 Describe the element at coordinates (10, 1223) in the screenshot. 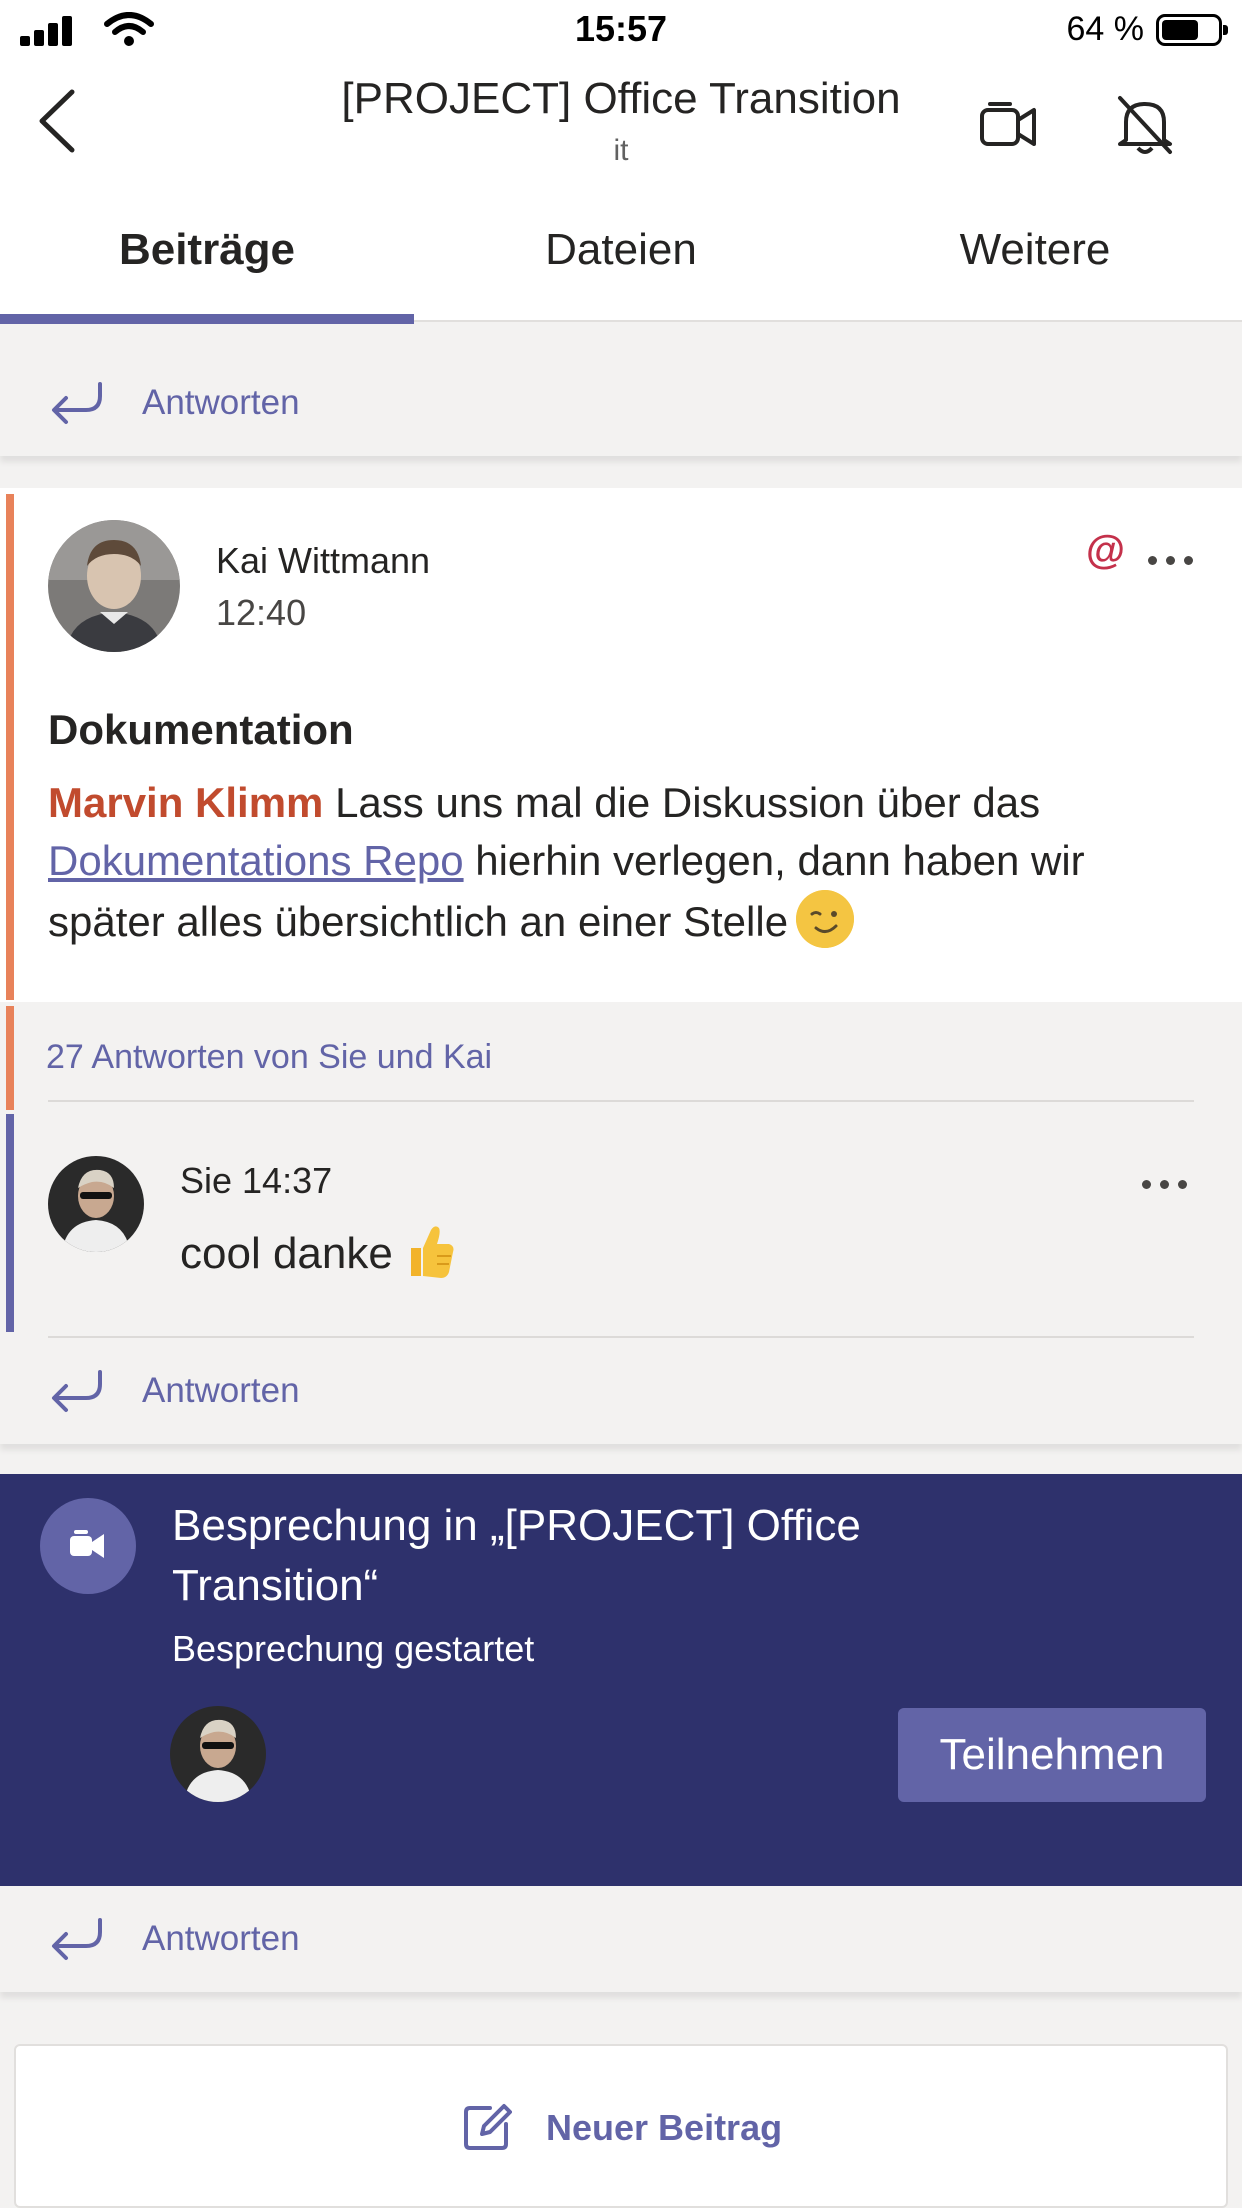

I see `reply-accent-bar` at that location.